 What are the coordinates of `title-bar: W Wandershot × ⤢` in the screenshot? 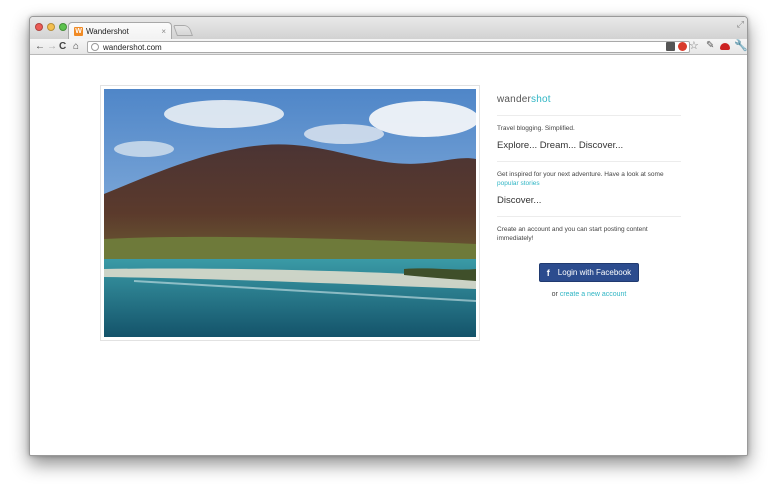 It's located at (388, 28).